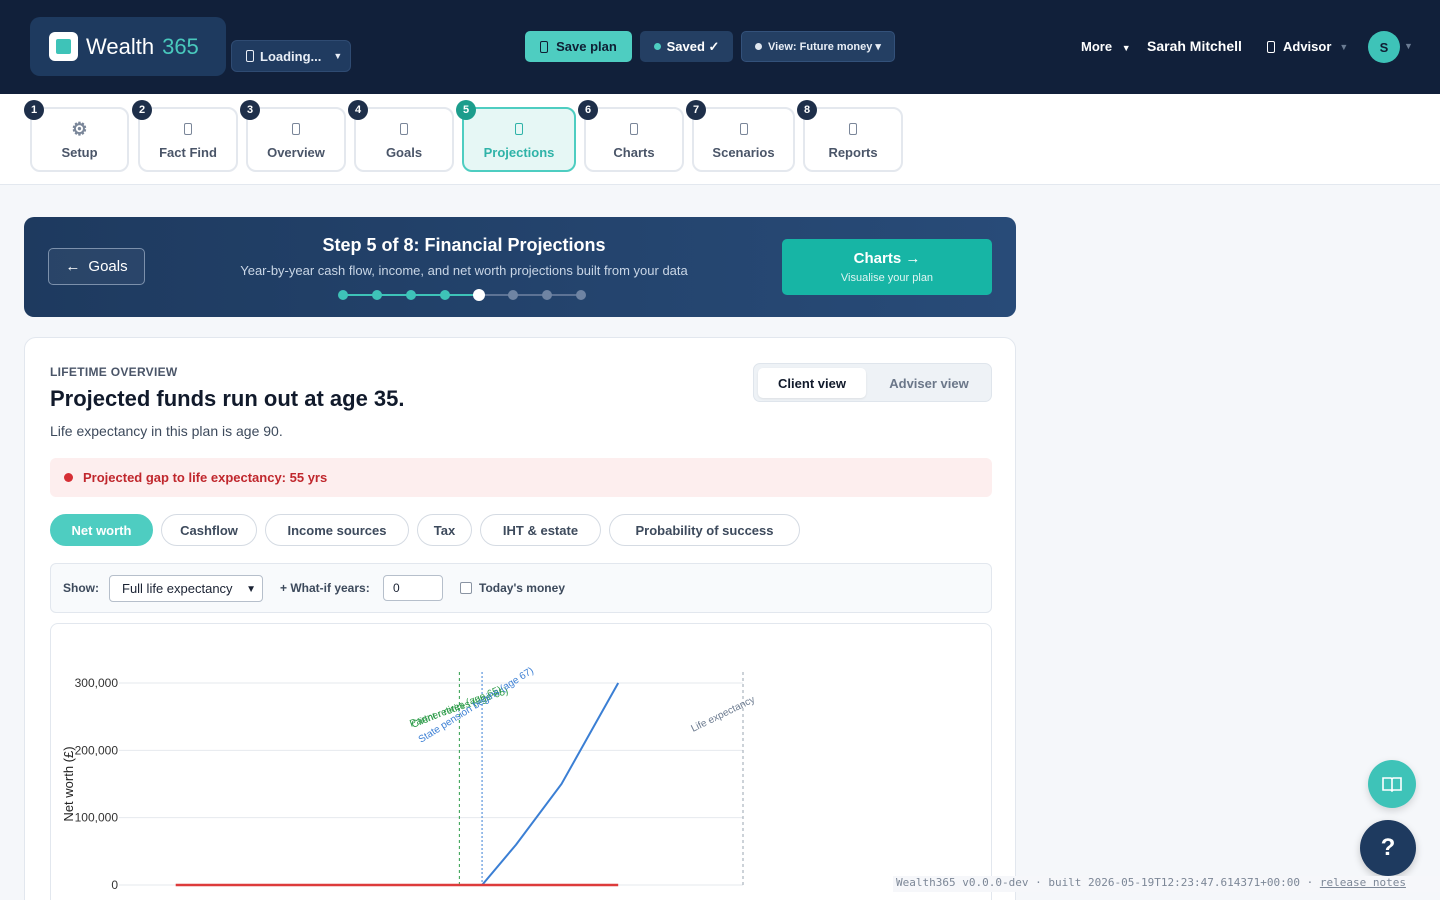  What do you see at coordinates (68, 783) in the screenshot?
I see `y-axis-label: Net worth (£)` at bounding box center [68, 783].